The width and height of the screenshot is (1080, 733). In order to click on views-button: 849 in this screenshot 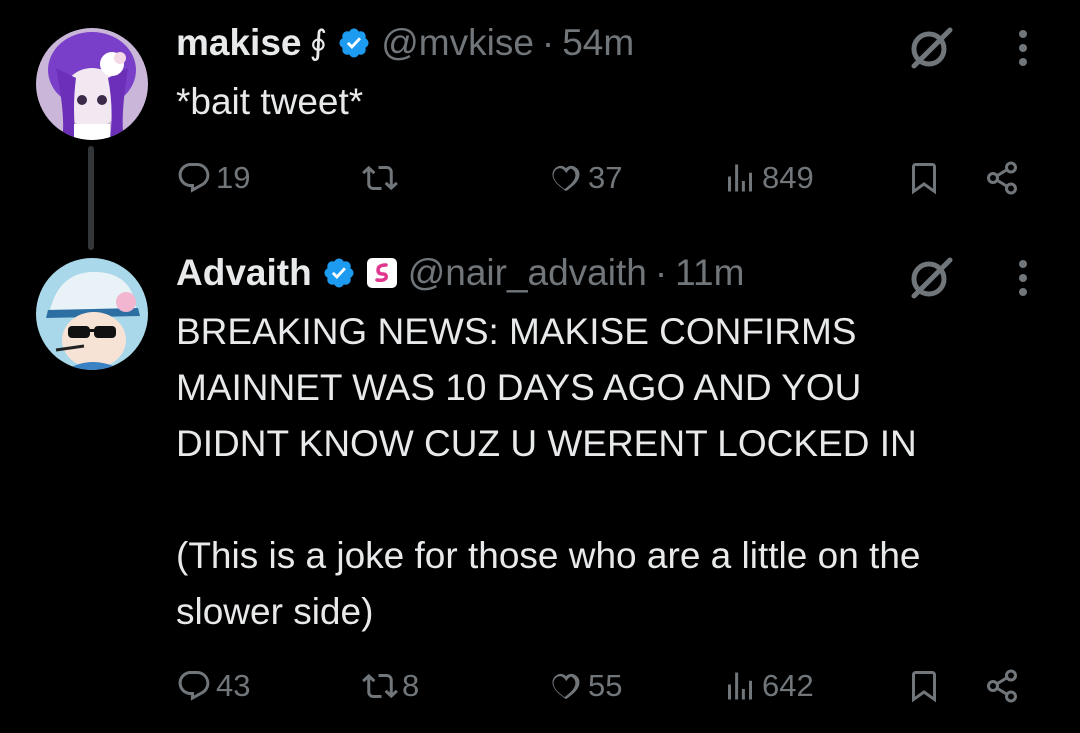, I will do `click(768, 178)`.